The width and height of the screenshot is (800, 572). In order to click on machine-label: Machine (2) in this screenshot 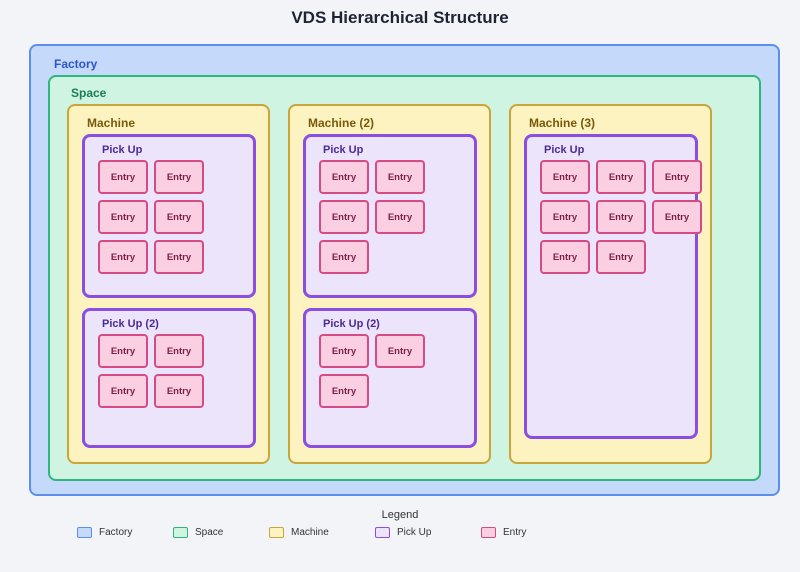, I will do `click(341, 123)`.